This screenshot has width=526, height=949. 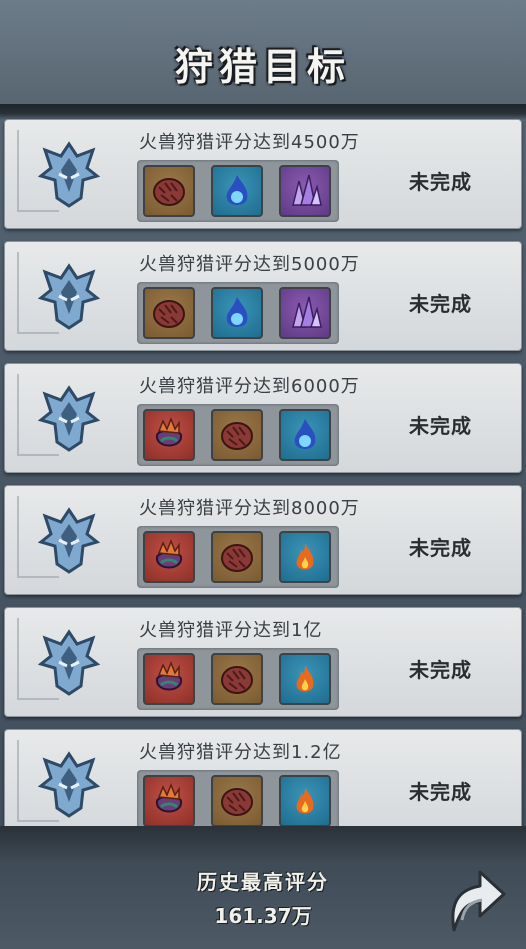 I want to click on goal-card: 火兽狩猎评分达到6000万 未完成, so click(x=263, y=418).